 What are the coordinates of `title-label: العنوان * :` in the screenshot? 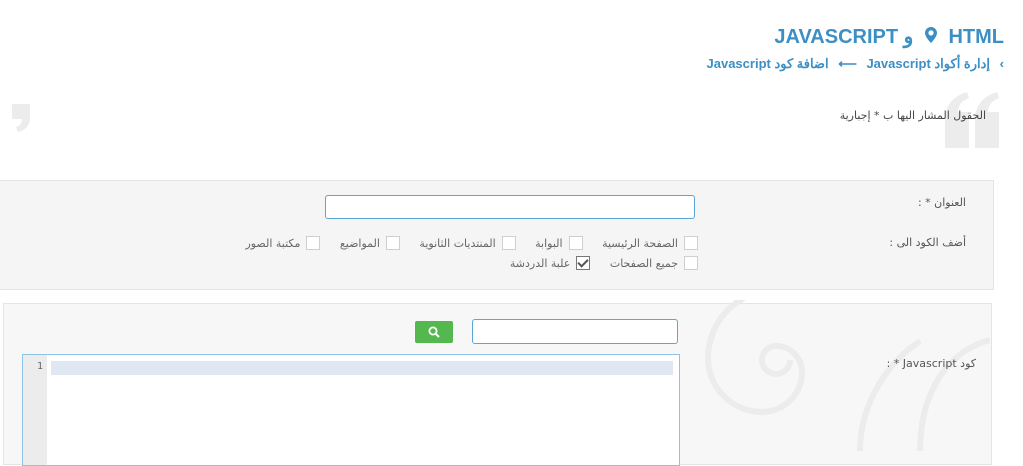 It's located at (941, 202).